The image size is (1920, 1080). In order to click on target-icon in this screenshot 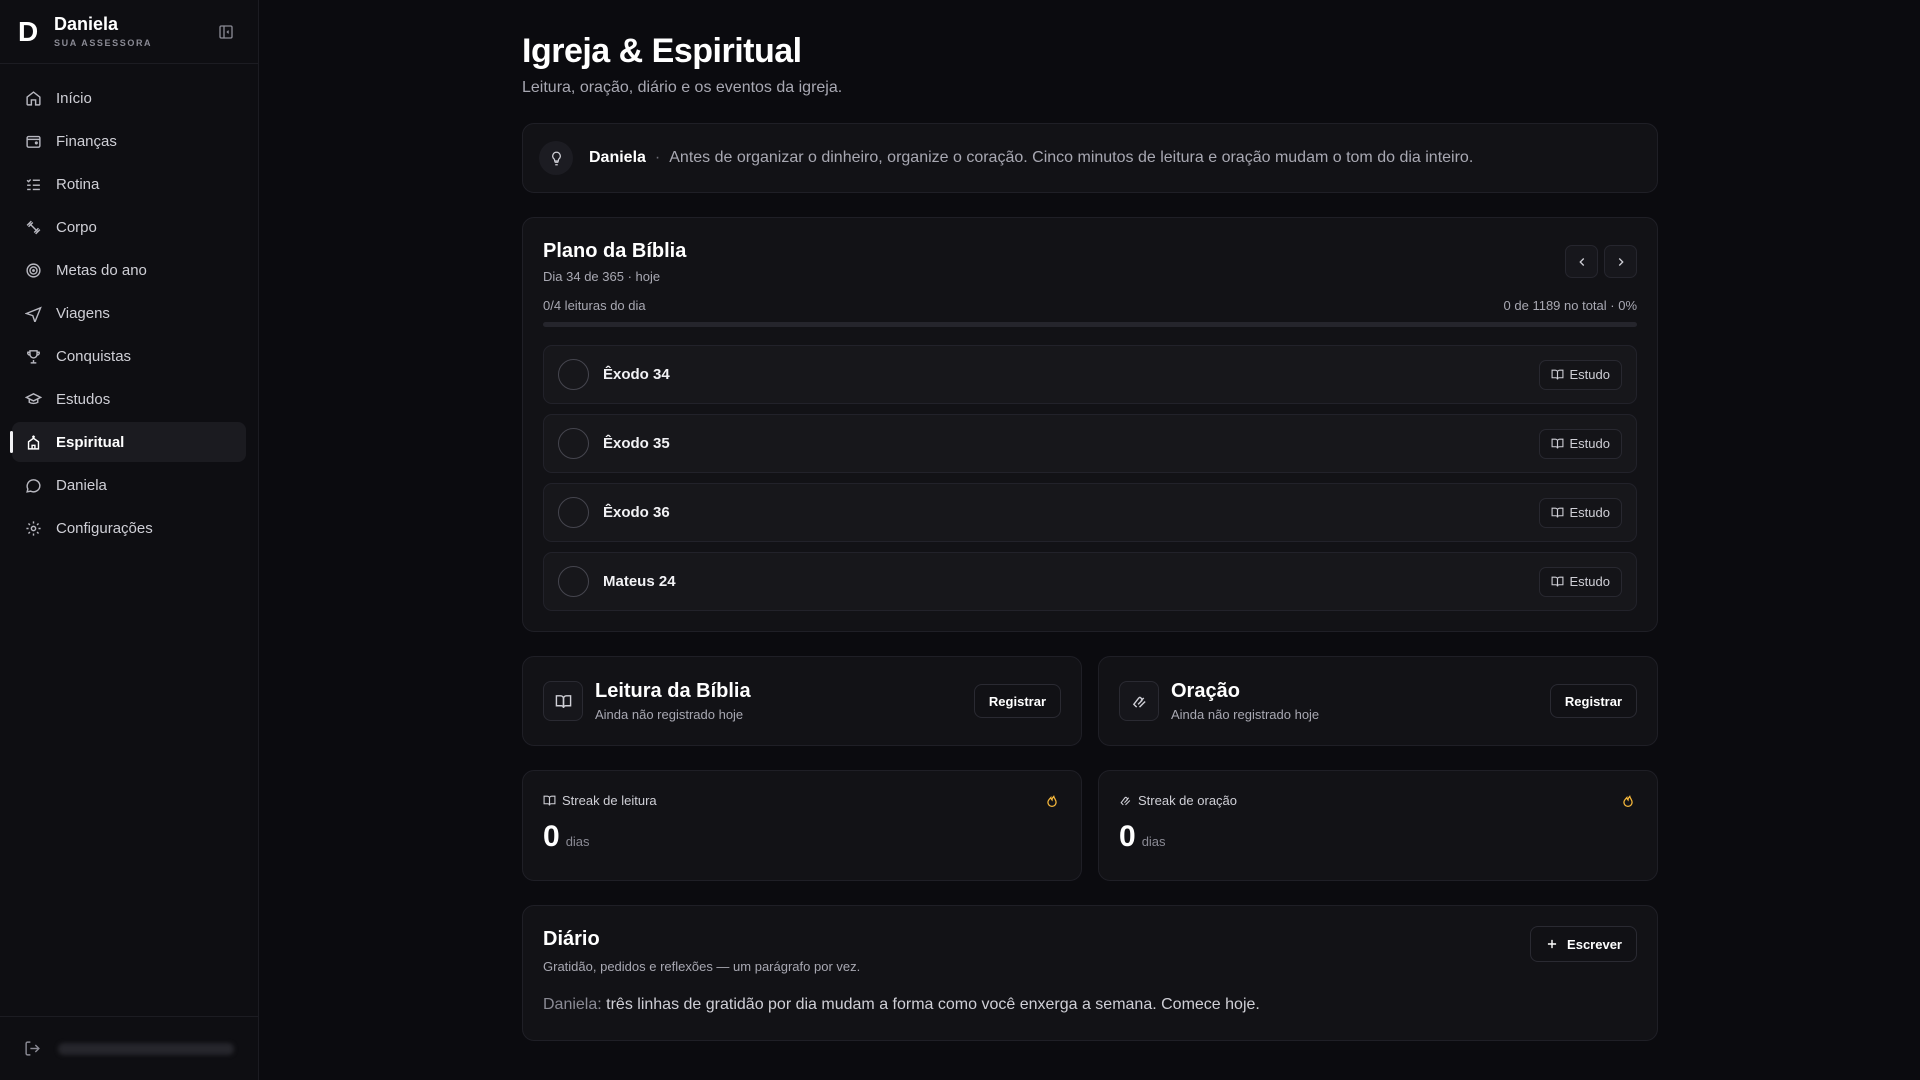, I will do `click(33, 270)`.